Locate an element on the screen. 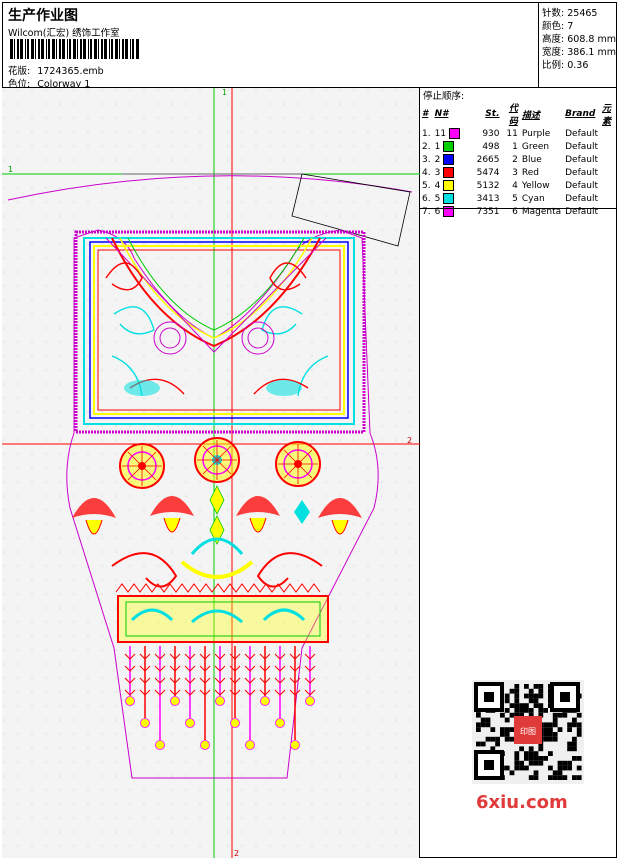 The width and height of the screenshot is (620, 862). stat-width: 宽度: 386.1 mm is located at coordinates (579, 52).